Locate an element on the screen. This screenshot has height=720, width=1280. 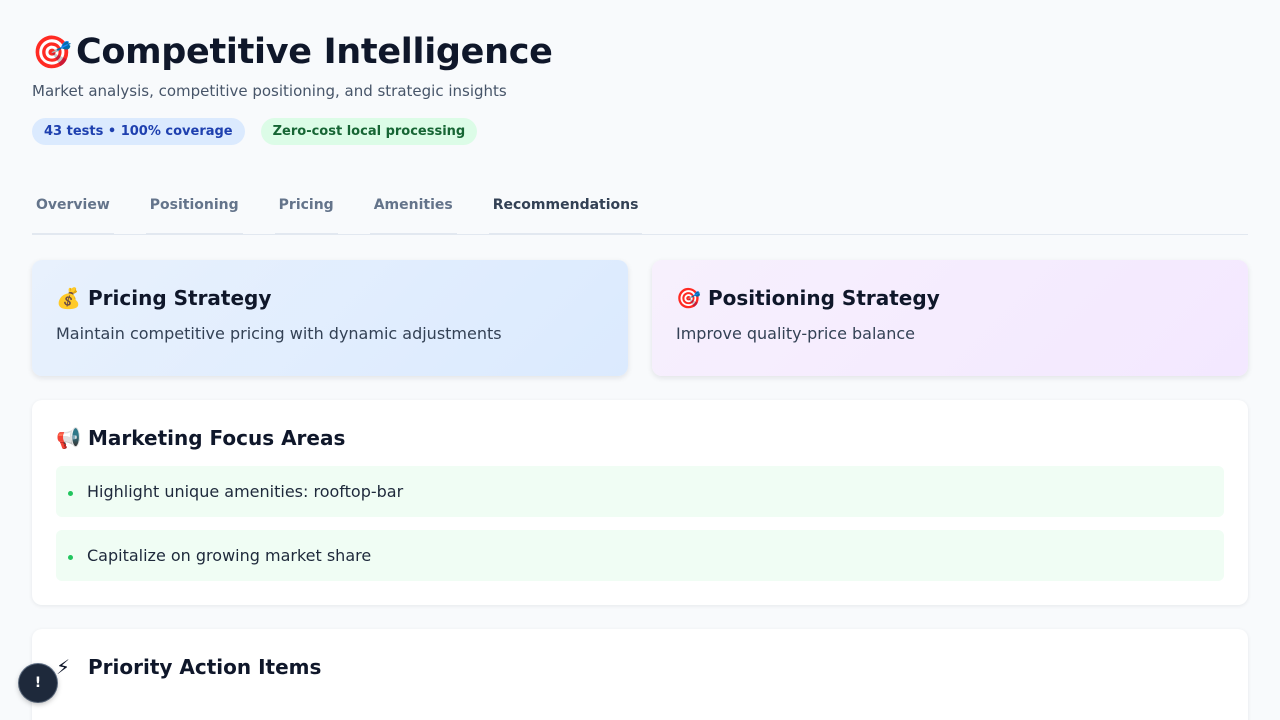
list-item: Highlight unique amenities: rooftop-bar is located at coordinates (640, 491).